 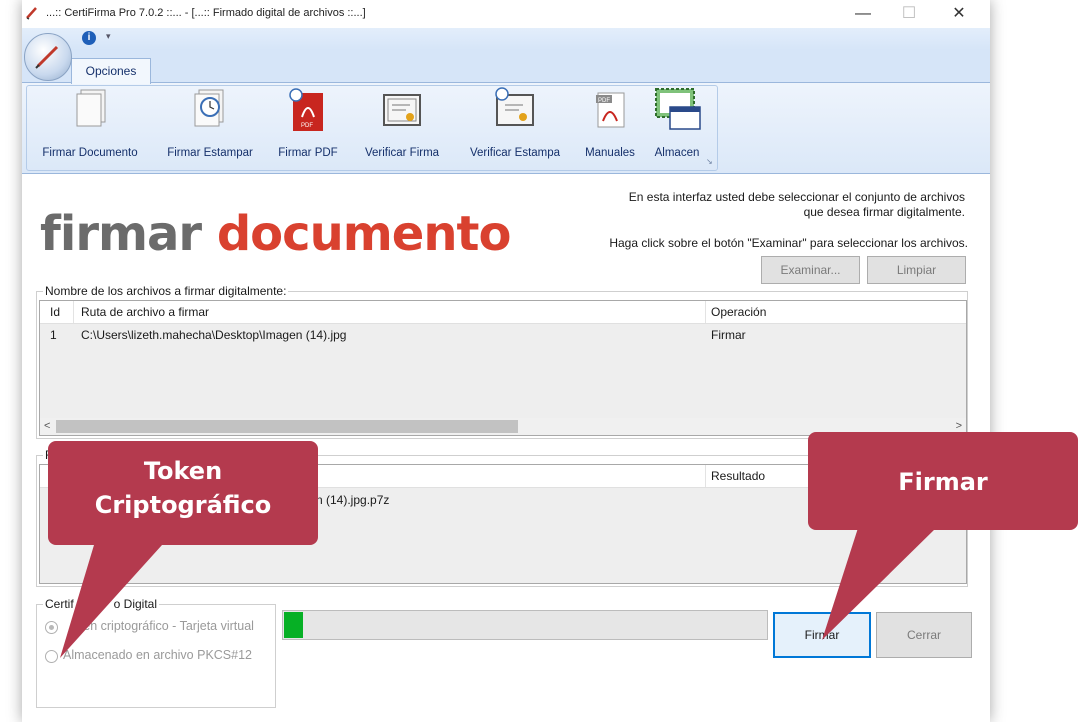 What do you see at coordinates (183, 505) in the screenshot?
I see `token-callout-line-2: Criptográfico` at bounding box center [183, 505].